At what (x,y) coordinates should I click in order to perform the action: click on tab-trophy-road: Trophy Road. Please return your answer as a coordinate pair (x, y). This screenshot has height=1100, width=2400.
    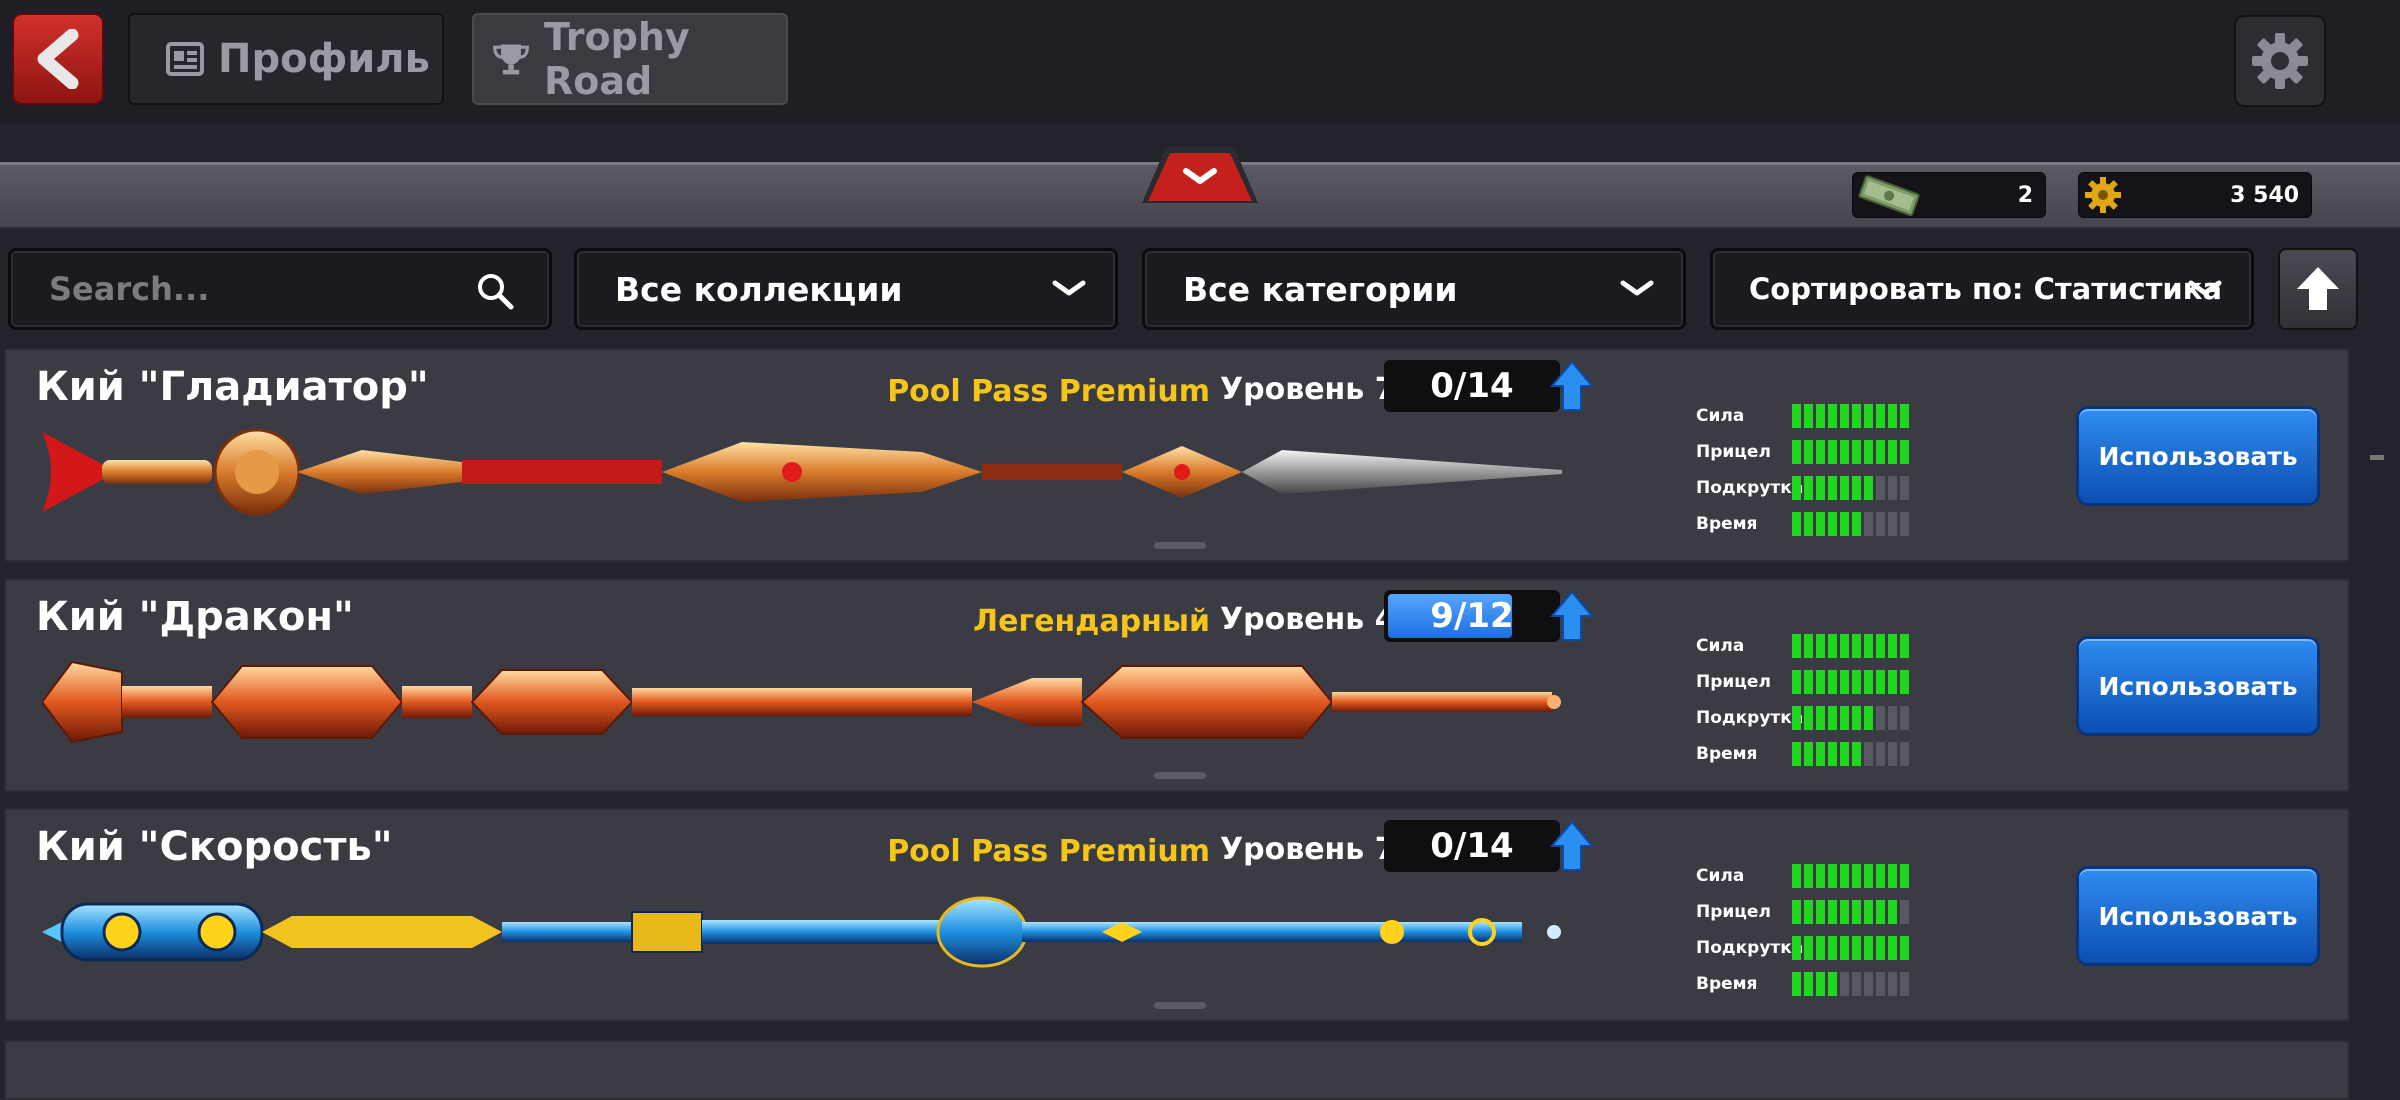
    Looking at the image, I should click on (630, 59).